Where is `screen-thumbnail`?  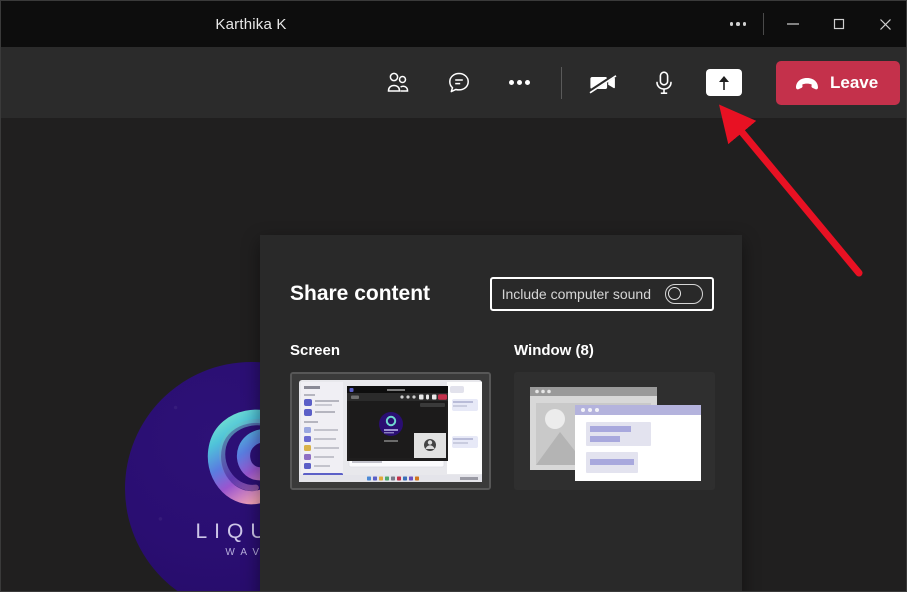
screen-thumbnail is located at coordinates (390, 431).